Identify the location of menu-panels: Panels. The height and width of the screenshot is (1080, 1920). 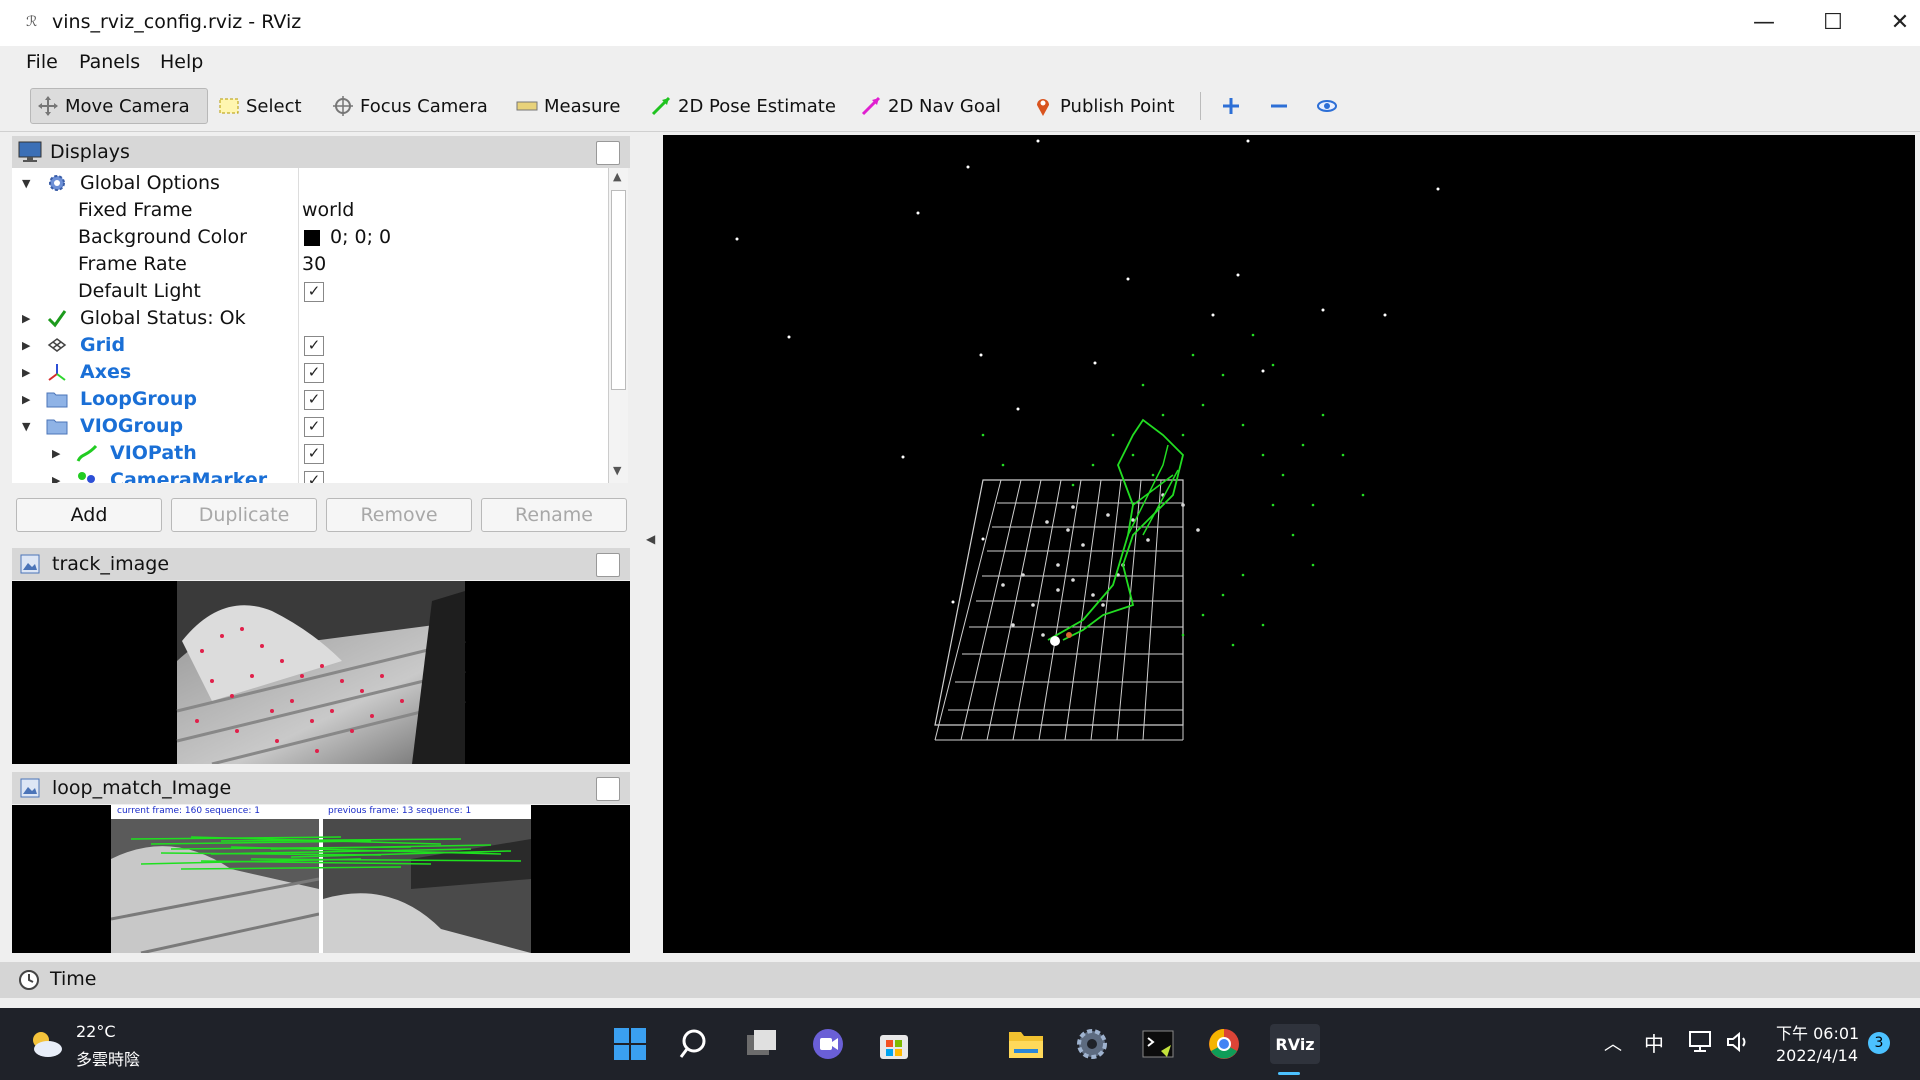
(109, 62).